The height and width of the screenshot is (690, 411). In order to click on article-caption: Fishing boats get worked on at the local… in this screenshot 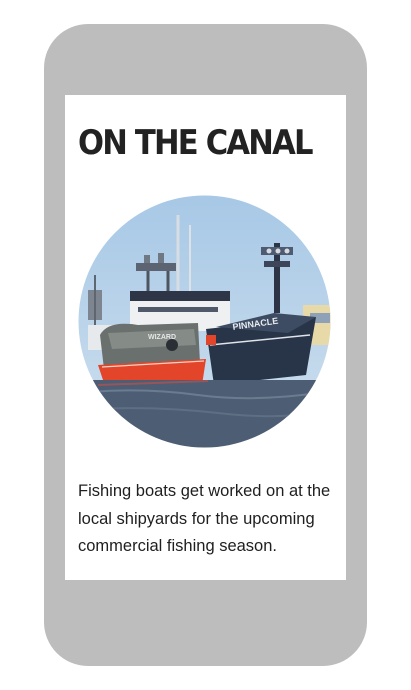, I will do `click(204, 518)`.